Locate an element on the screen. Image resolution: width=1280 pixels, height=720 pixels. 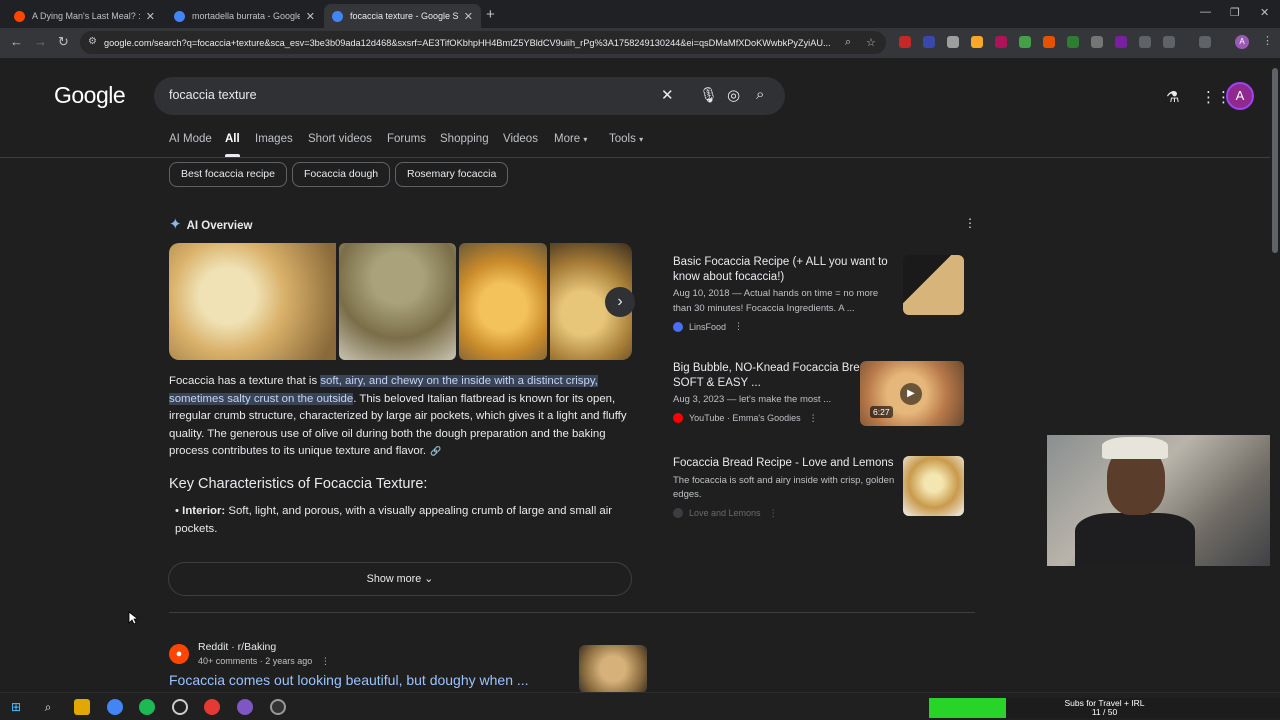
forward-icon: → is located at coordinates (40, 41).